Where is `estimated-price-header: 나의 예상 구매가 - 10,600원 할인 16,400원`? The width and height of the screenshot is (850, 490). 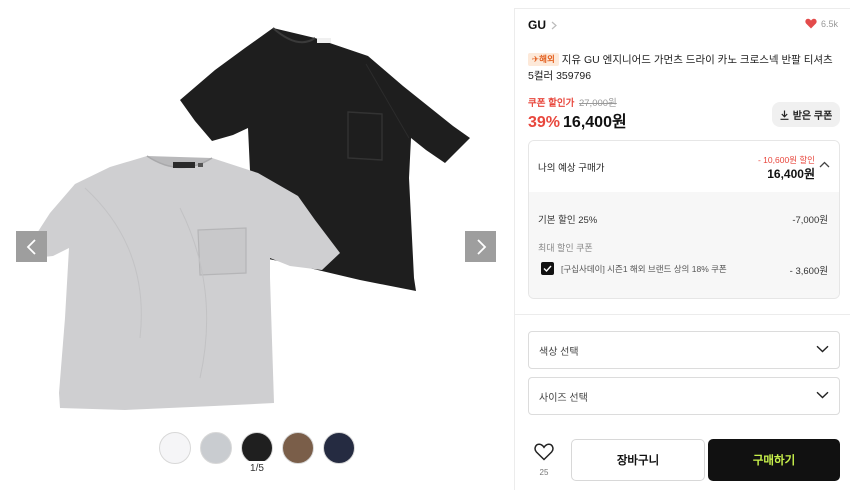
estimated-price-header: 나의 예상 구매가 - 10,600원 할인 16,400원 is located at coordinates (684, 166).